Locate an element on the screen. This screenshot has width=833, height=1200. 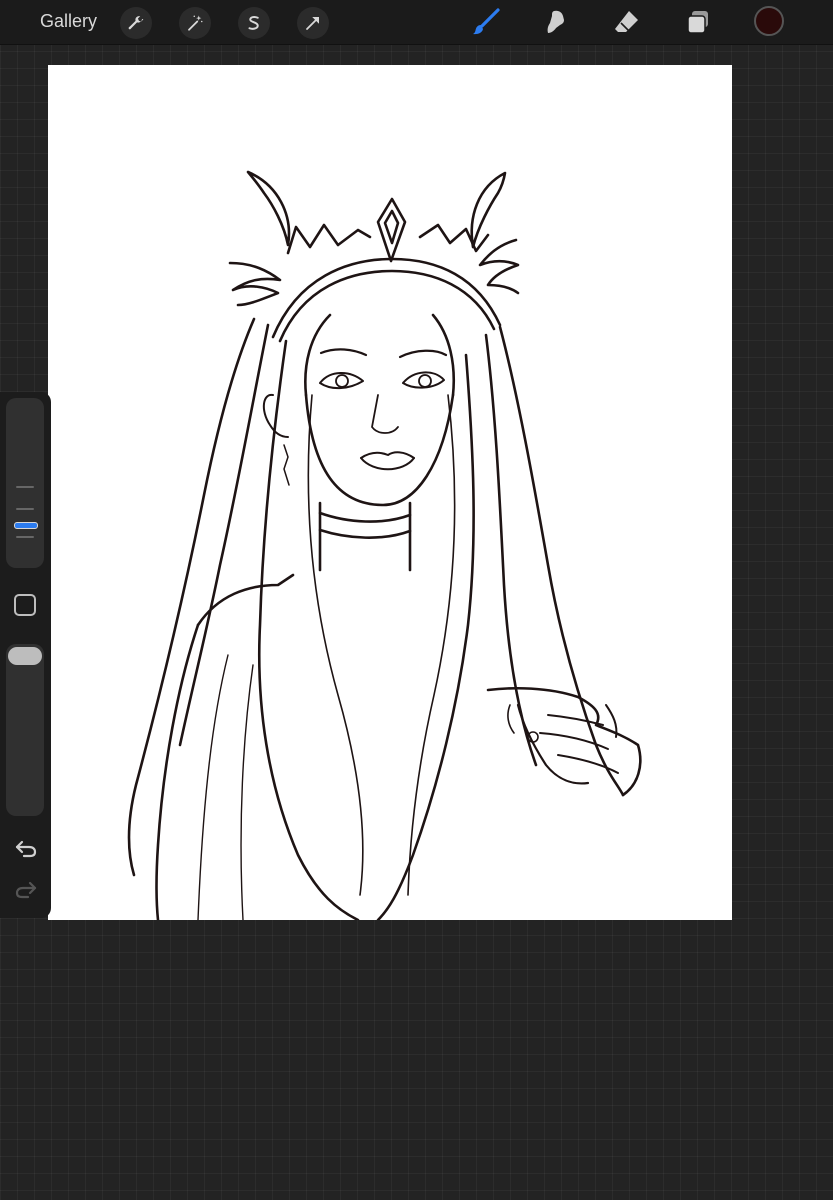
layers-icon is located at coordinates (697, 22).